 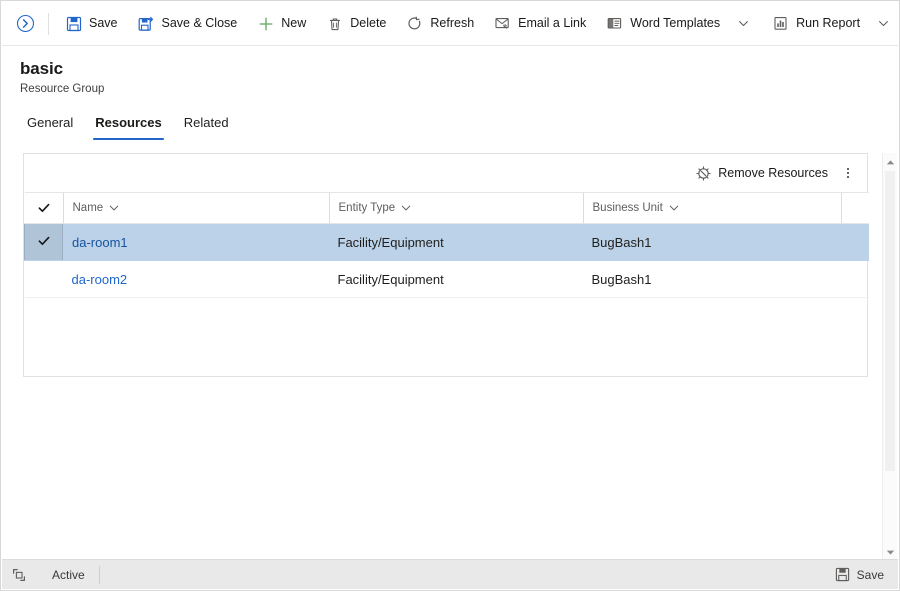 I want to click on email-a-link-button: Email a Link, so click(x=540, y=24).